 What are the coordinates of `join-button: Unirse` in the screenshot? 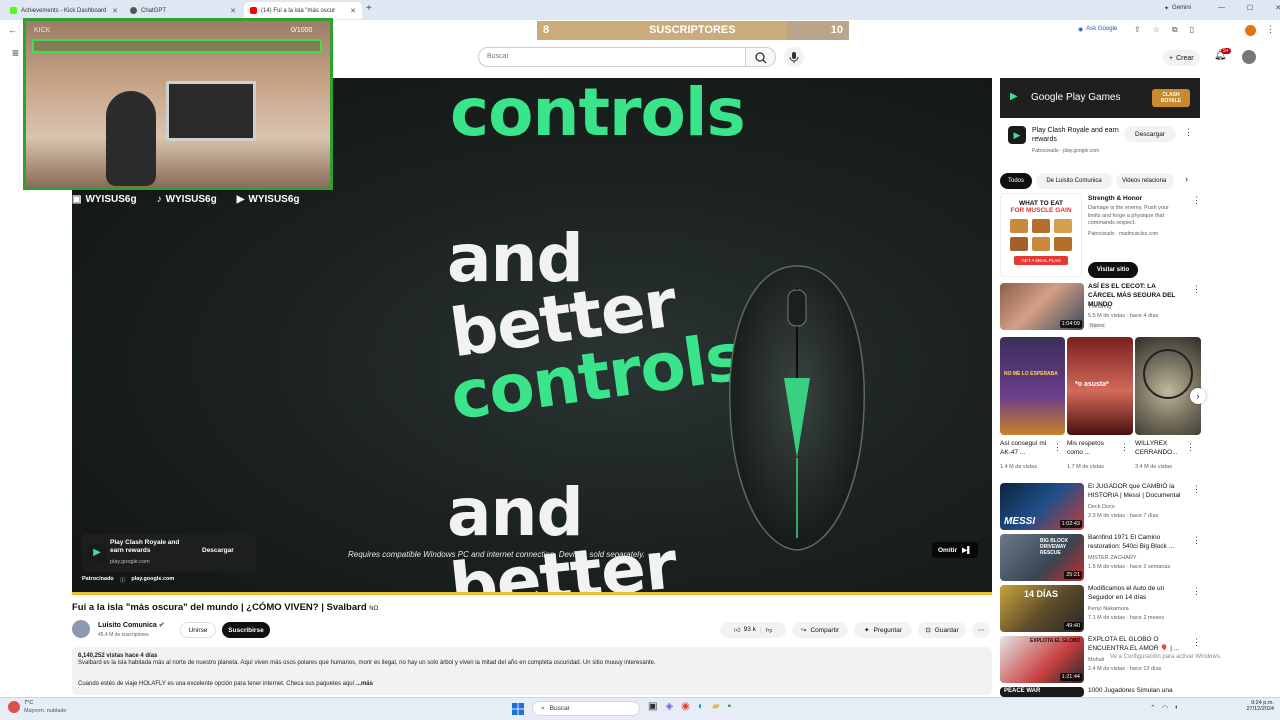 It's located at (198, 630).